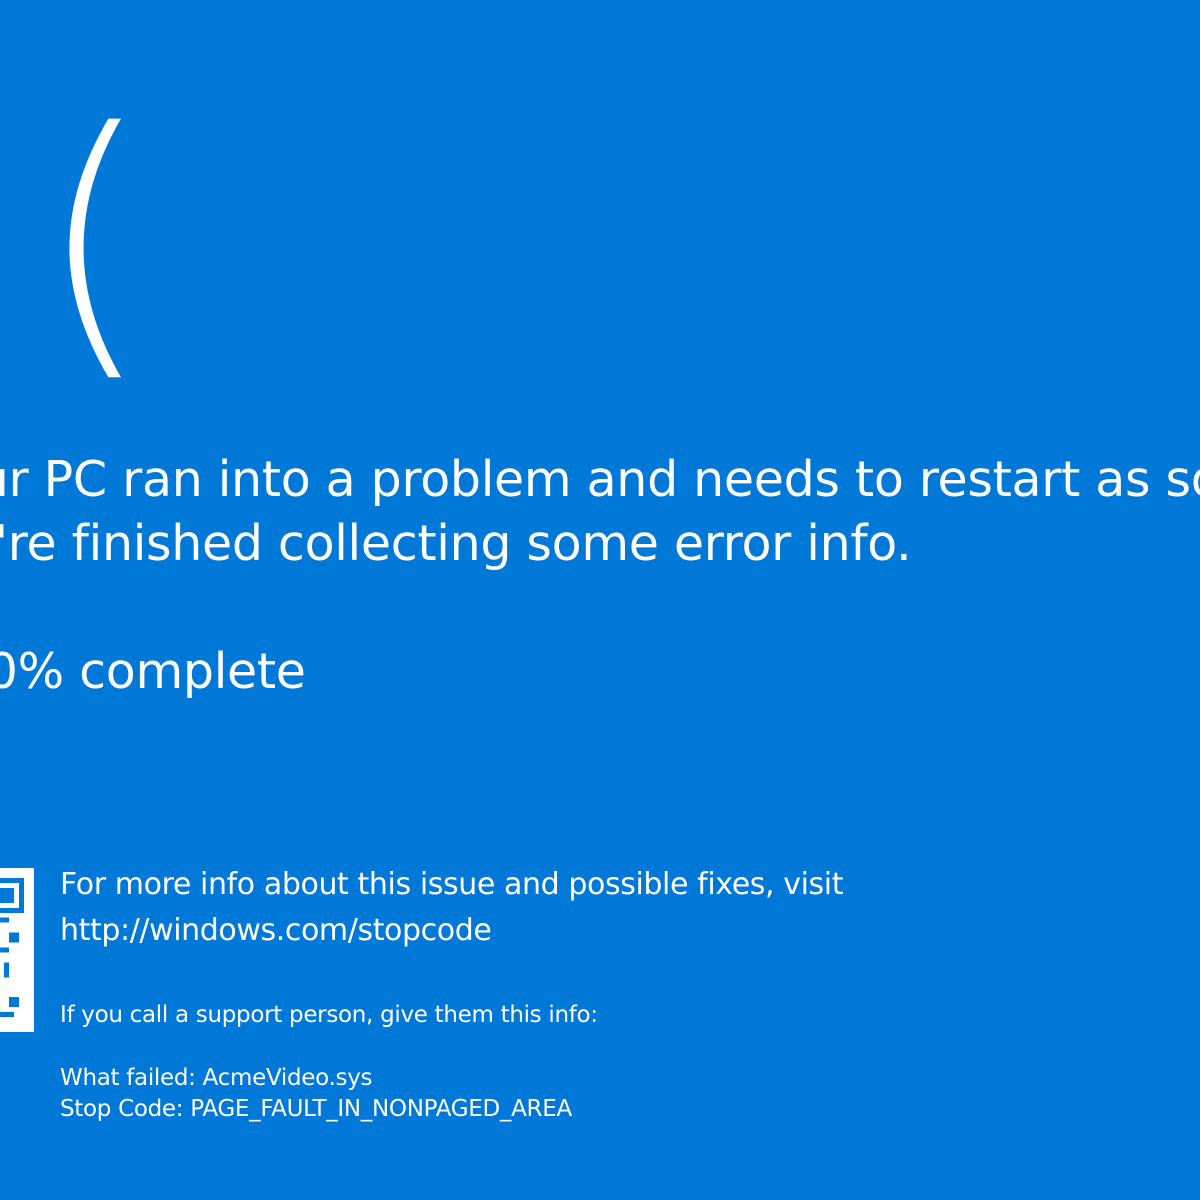 This screenshot has width=1200, height=1200. Describe the element at coordinates (381, 1109) in the screenshot. I see `stop-code-value: PAGE_FAULT_IN_NONPAGED_AREA` at that location.